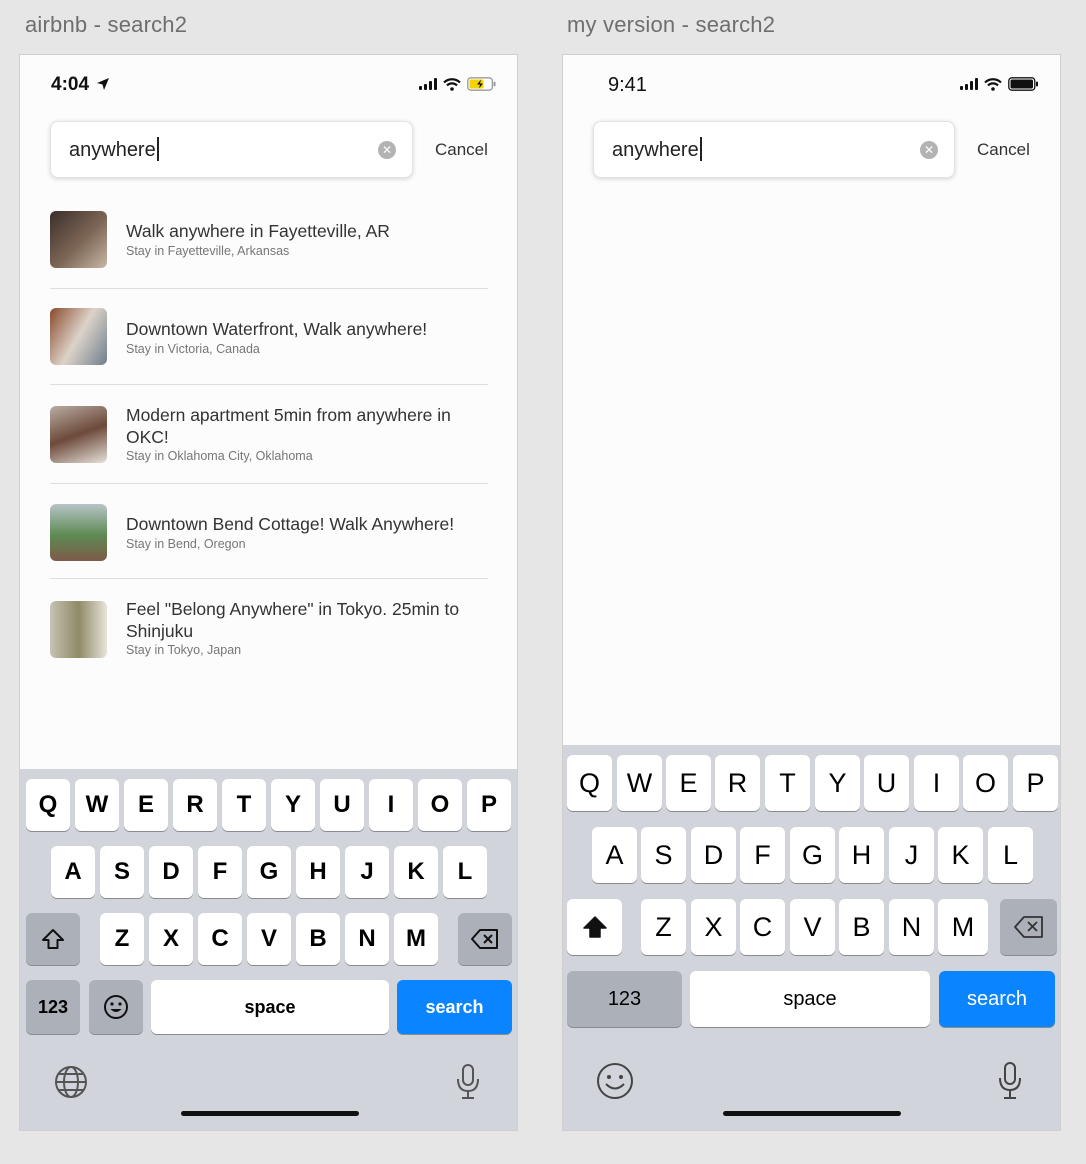 The height and width of the screenshot is (1164, 1086). Describe the element at coordinates (700, 149) in the screenshot. I see `text-caret` at that location.